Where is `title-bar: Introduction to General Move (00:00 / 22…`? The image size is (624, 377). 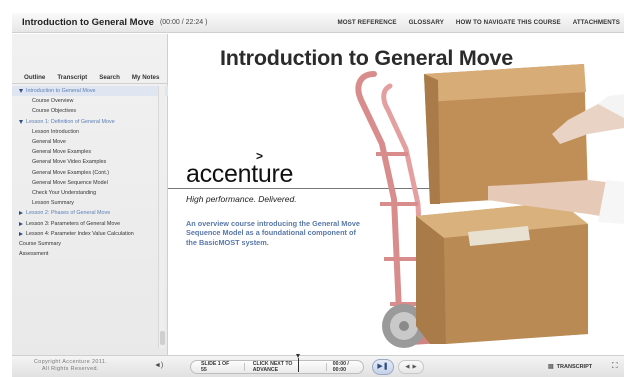
title-bar: Introduction to General Move (00:00 / 22… is located at coordinates (318, 23).